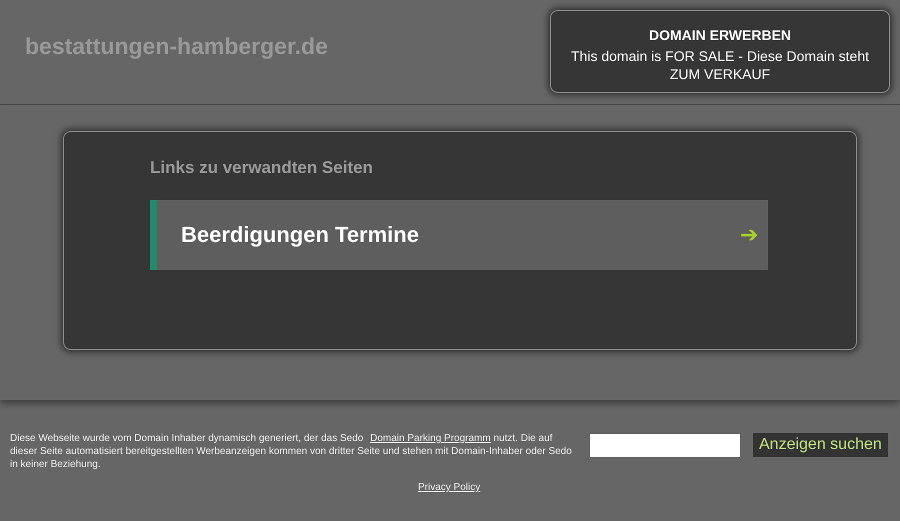 This screenshot has height=521, width=900. What do you see at coordinates (430, 438) in the screenshot?
I see `parking-program-link: Domain Parking Programm` at bounding box center [430, 438].